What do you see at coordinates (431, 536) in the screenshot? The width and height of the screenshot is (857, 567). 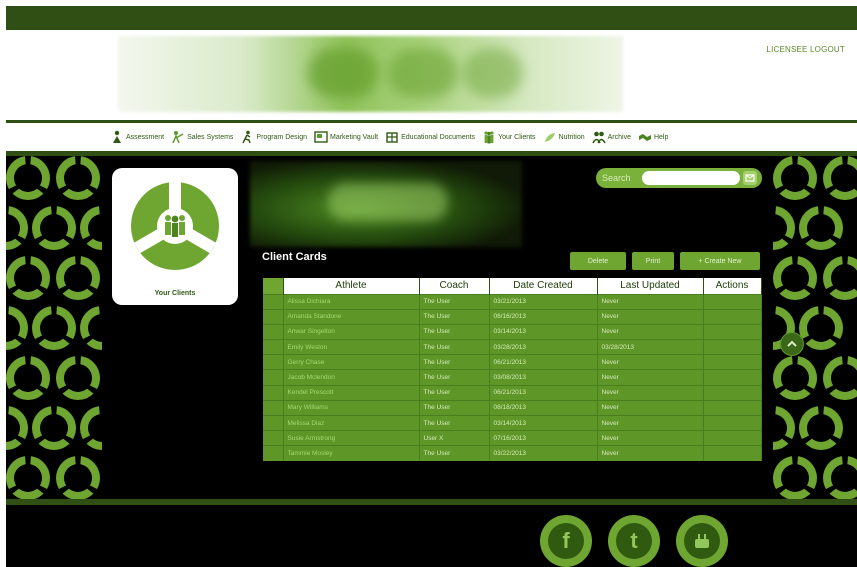 I see `footer: f t` at bounding box center [431, 536].